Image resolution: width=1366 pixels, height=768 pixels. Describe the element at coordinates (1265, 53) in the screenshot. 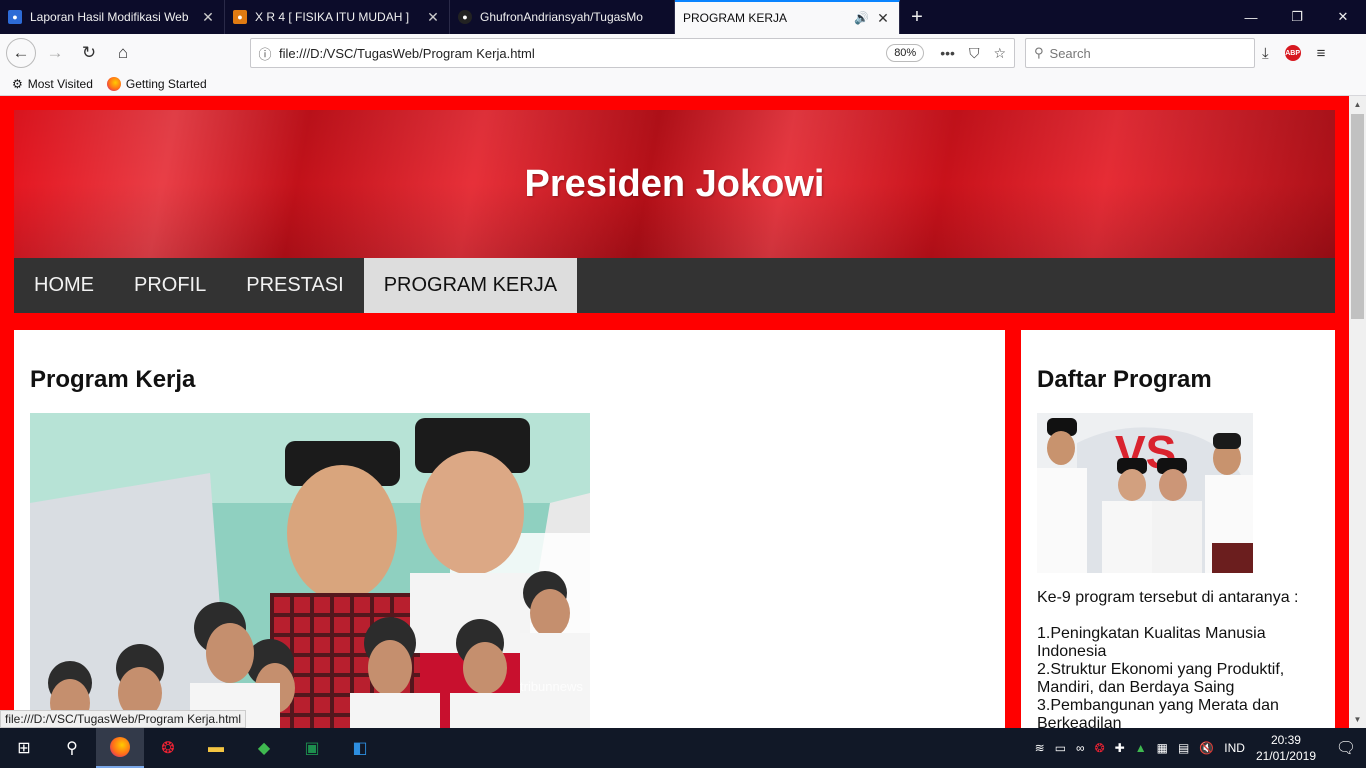

I see `download-icon: ⤓` at that location.